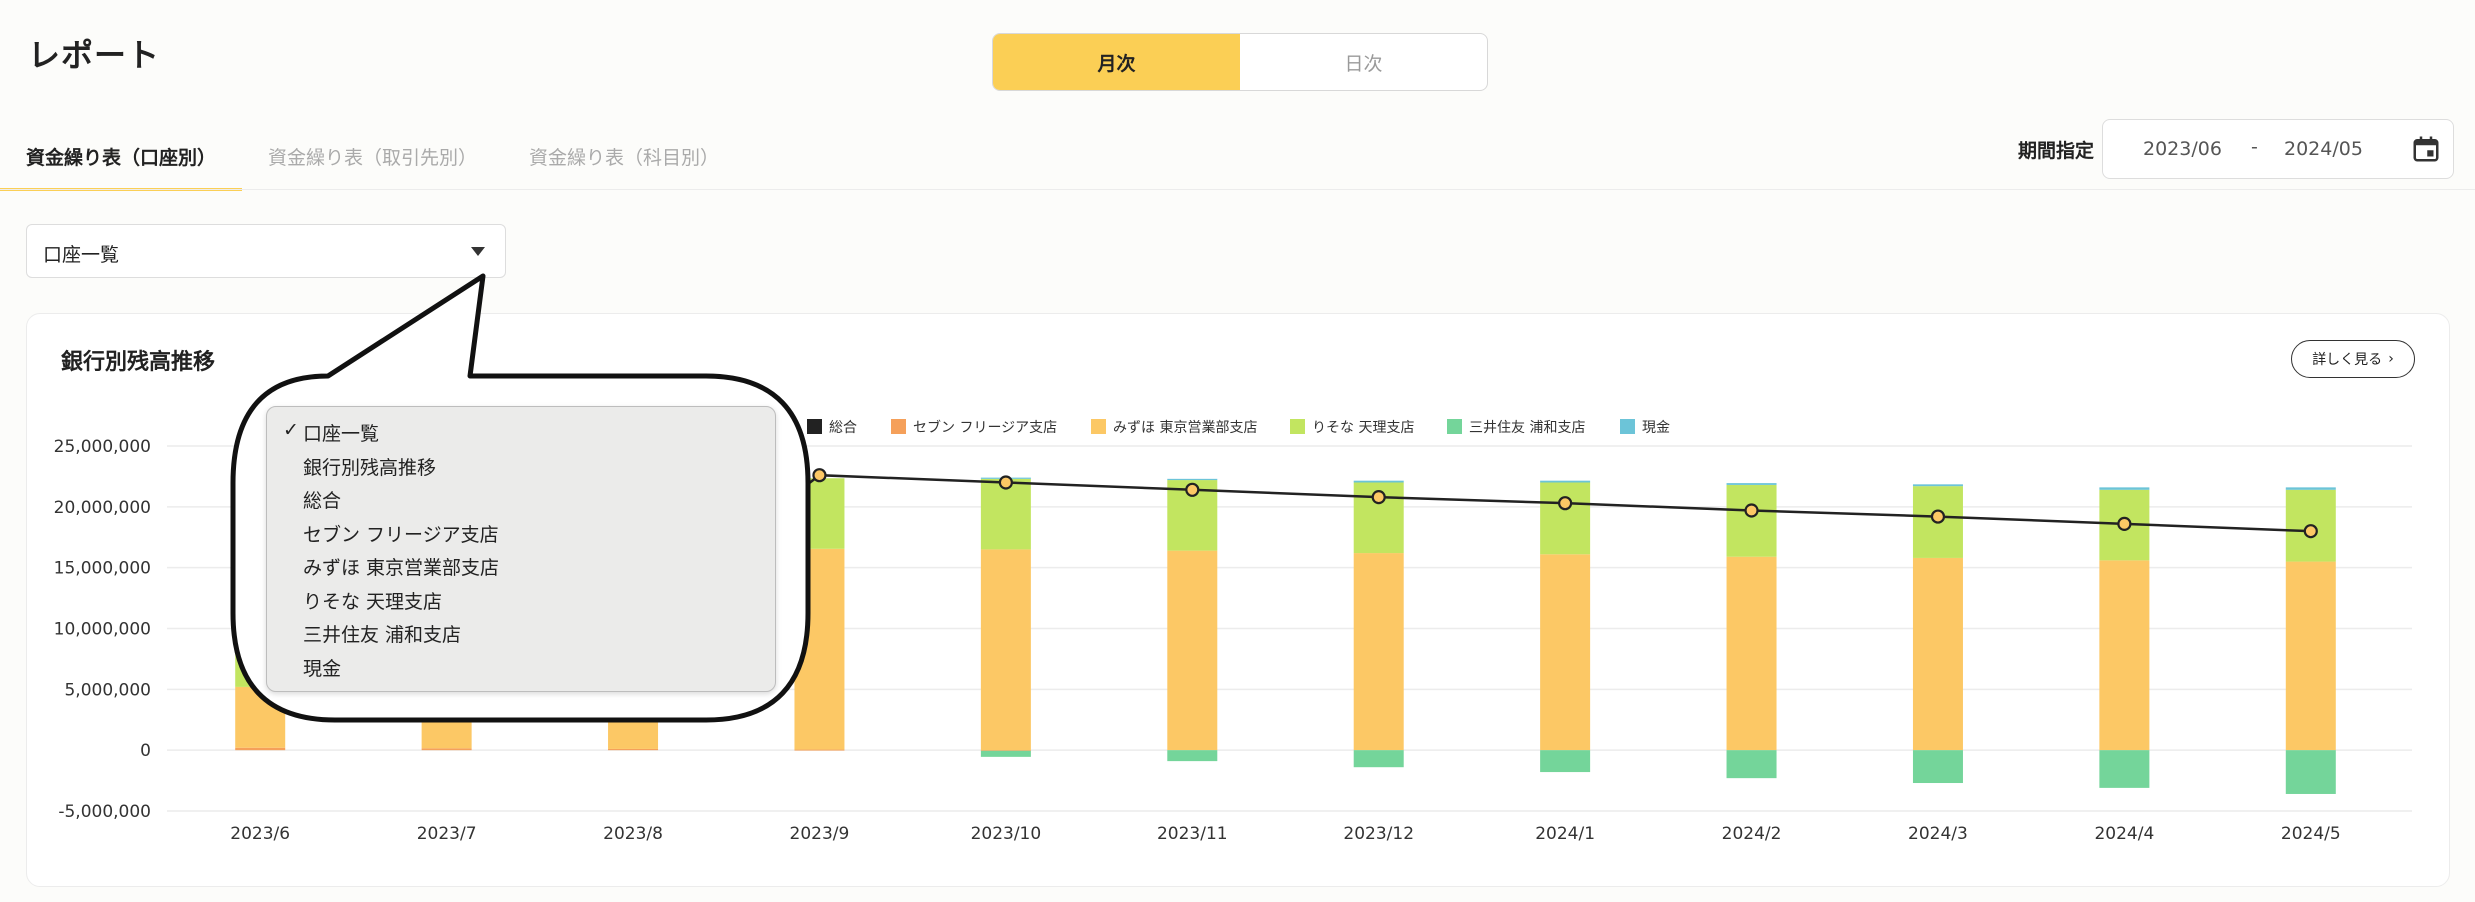 The image size is (2475, 902). I want to click on tab-subject: 資金繰り表（科目別）, so click(624, 156).